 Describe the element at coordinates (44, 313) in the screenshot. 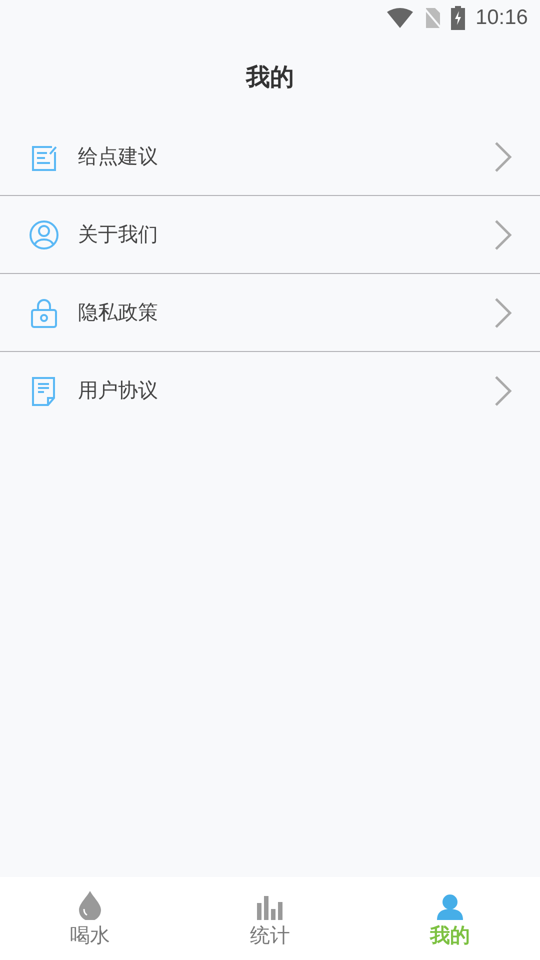

I see `lock-icon` at that location.